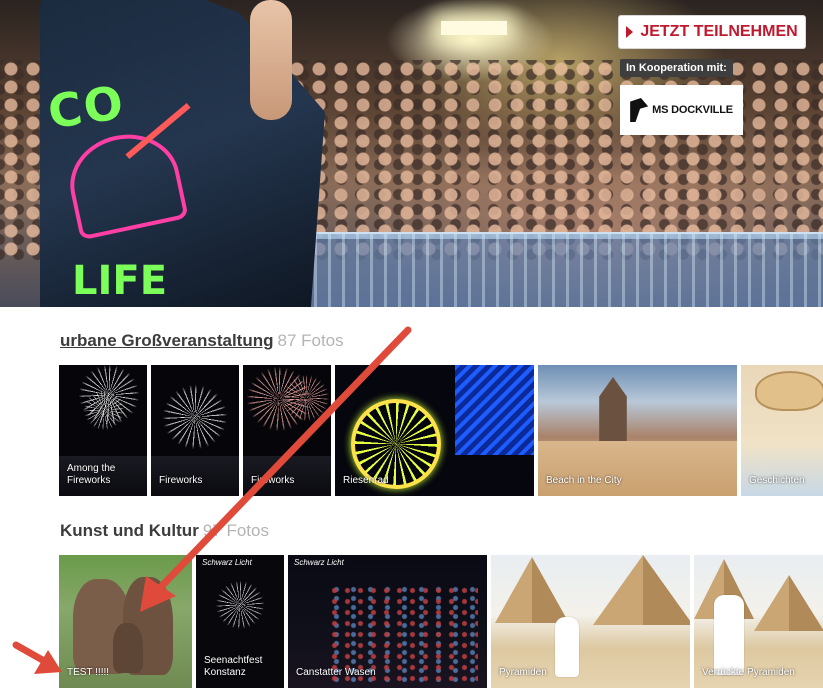  Describe the element at coordinates (128, 648) in the screenshot. I see `elephant-calf` at that location.